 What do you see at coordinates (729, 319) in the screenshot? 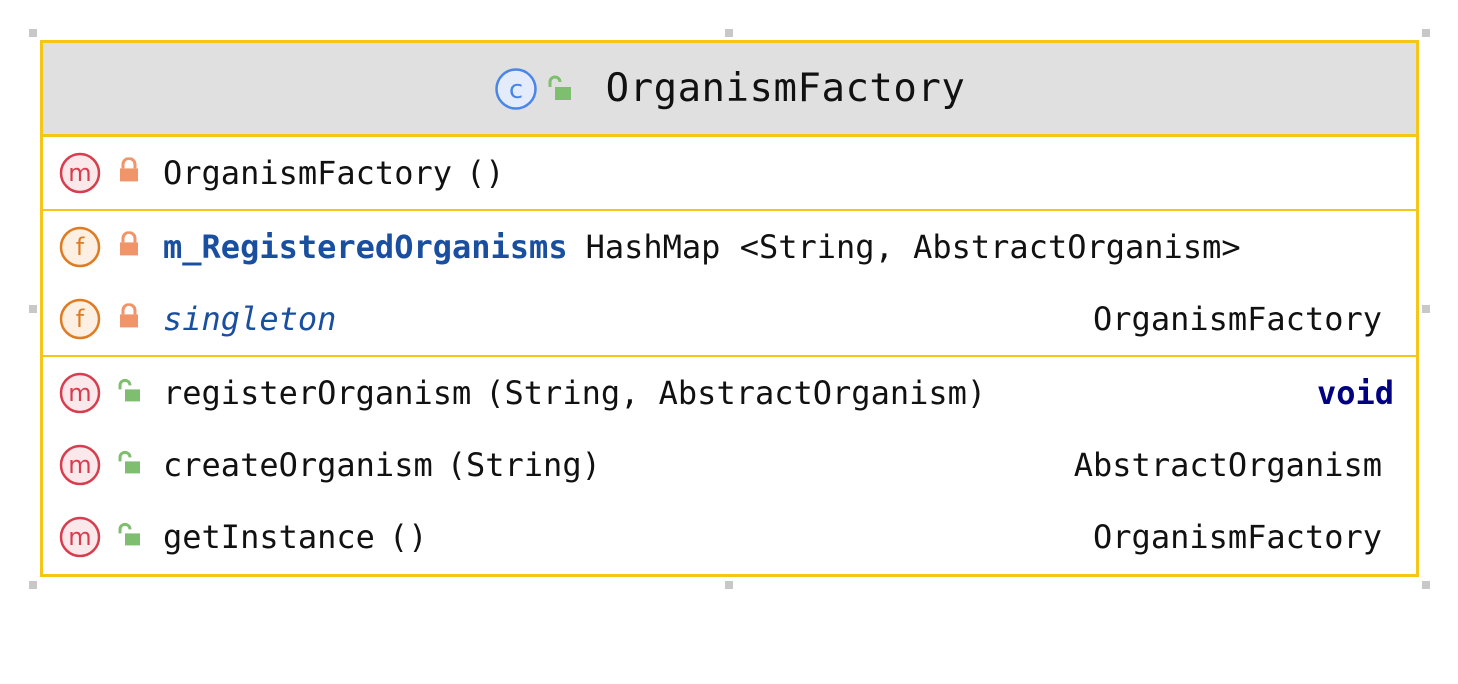
I see `field-row: f singleton OrganismFactory` at bounding box center [729, 319].